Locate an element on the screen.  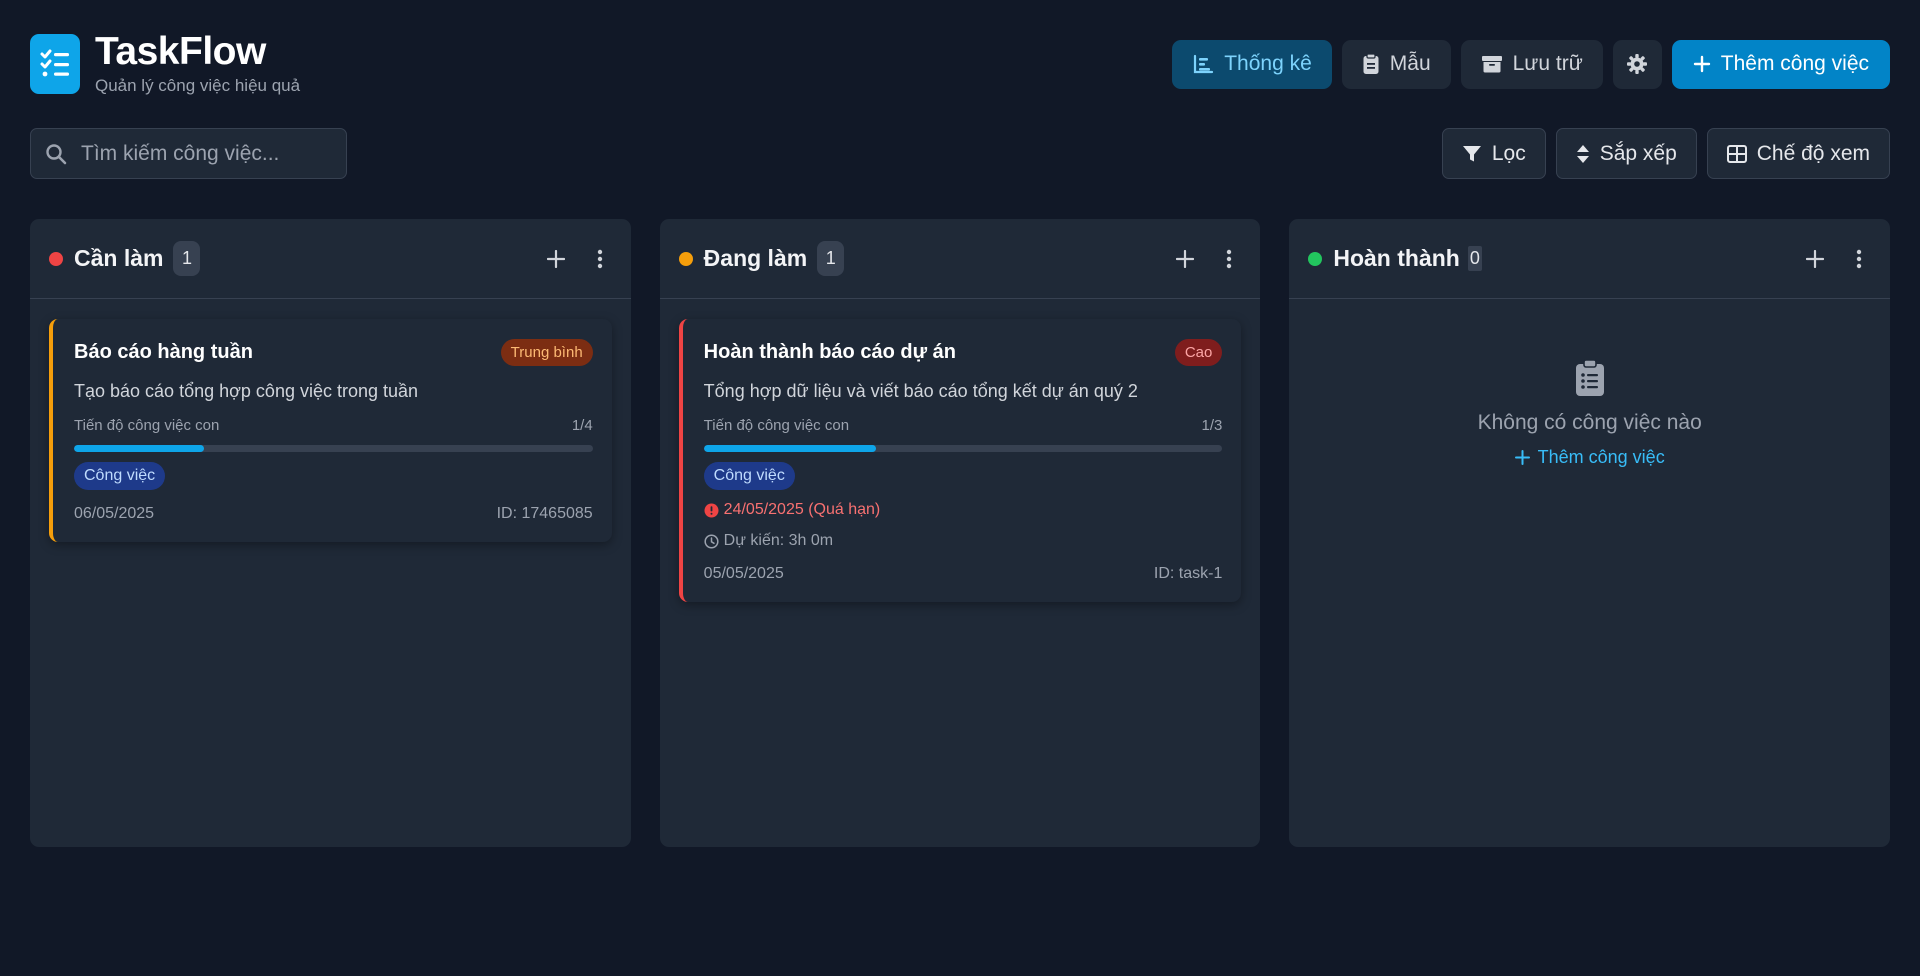
empty-state-text: Không có công việc nào is located at coordinates (1589, 422).